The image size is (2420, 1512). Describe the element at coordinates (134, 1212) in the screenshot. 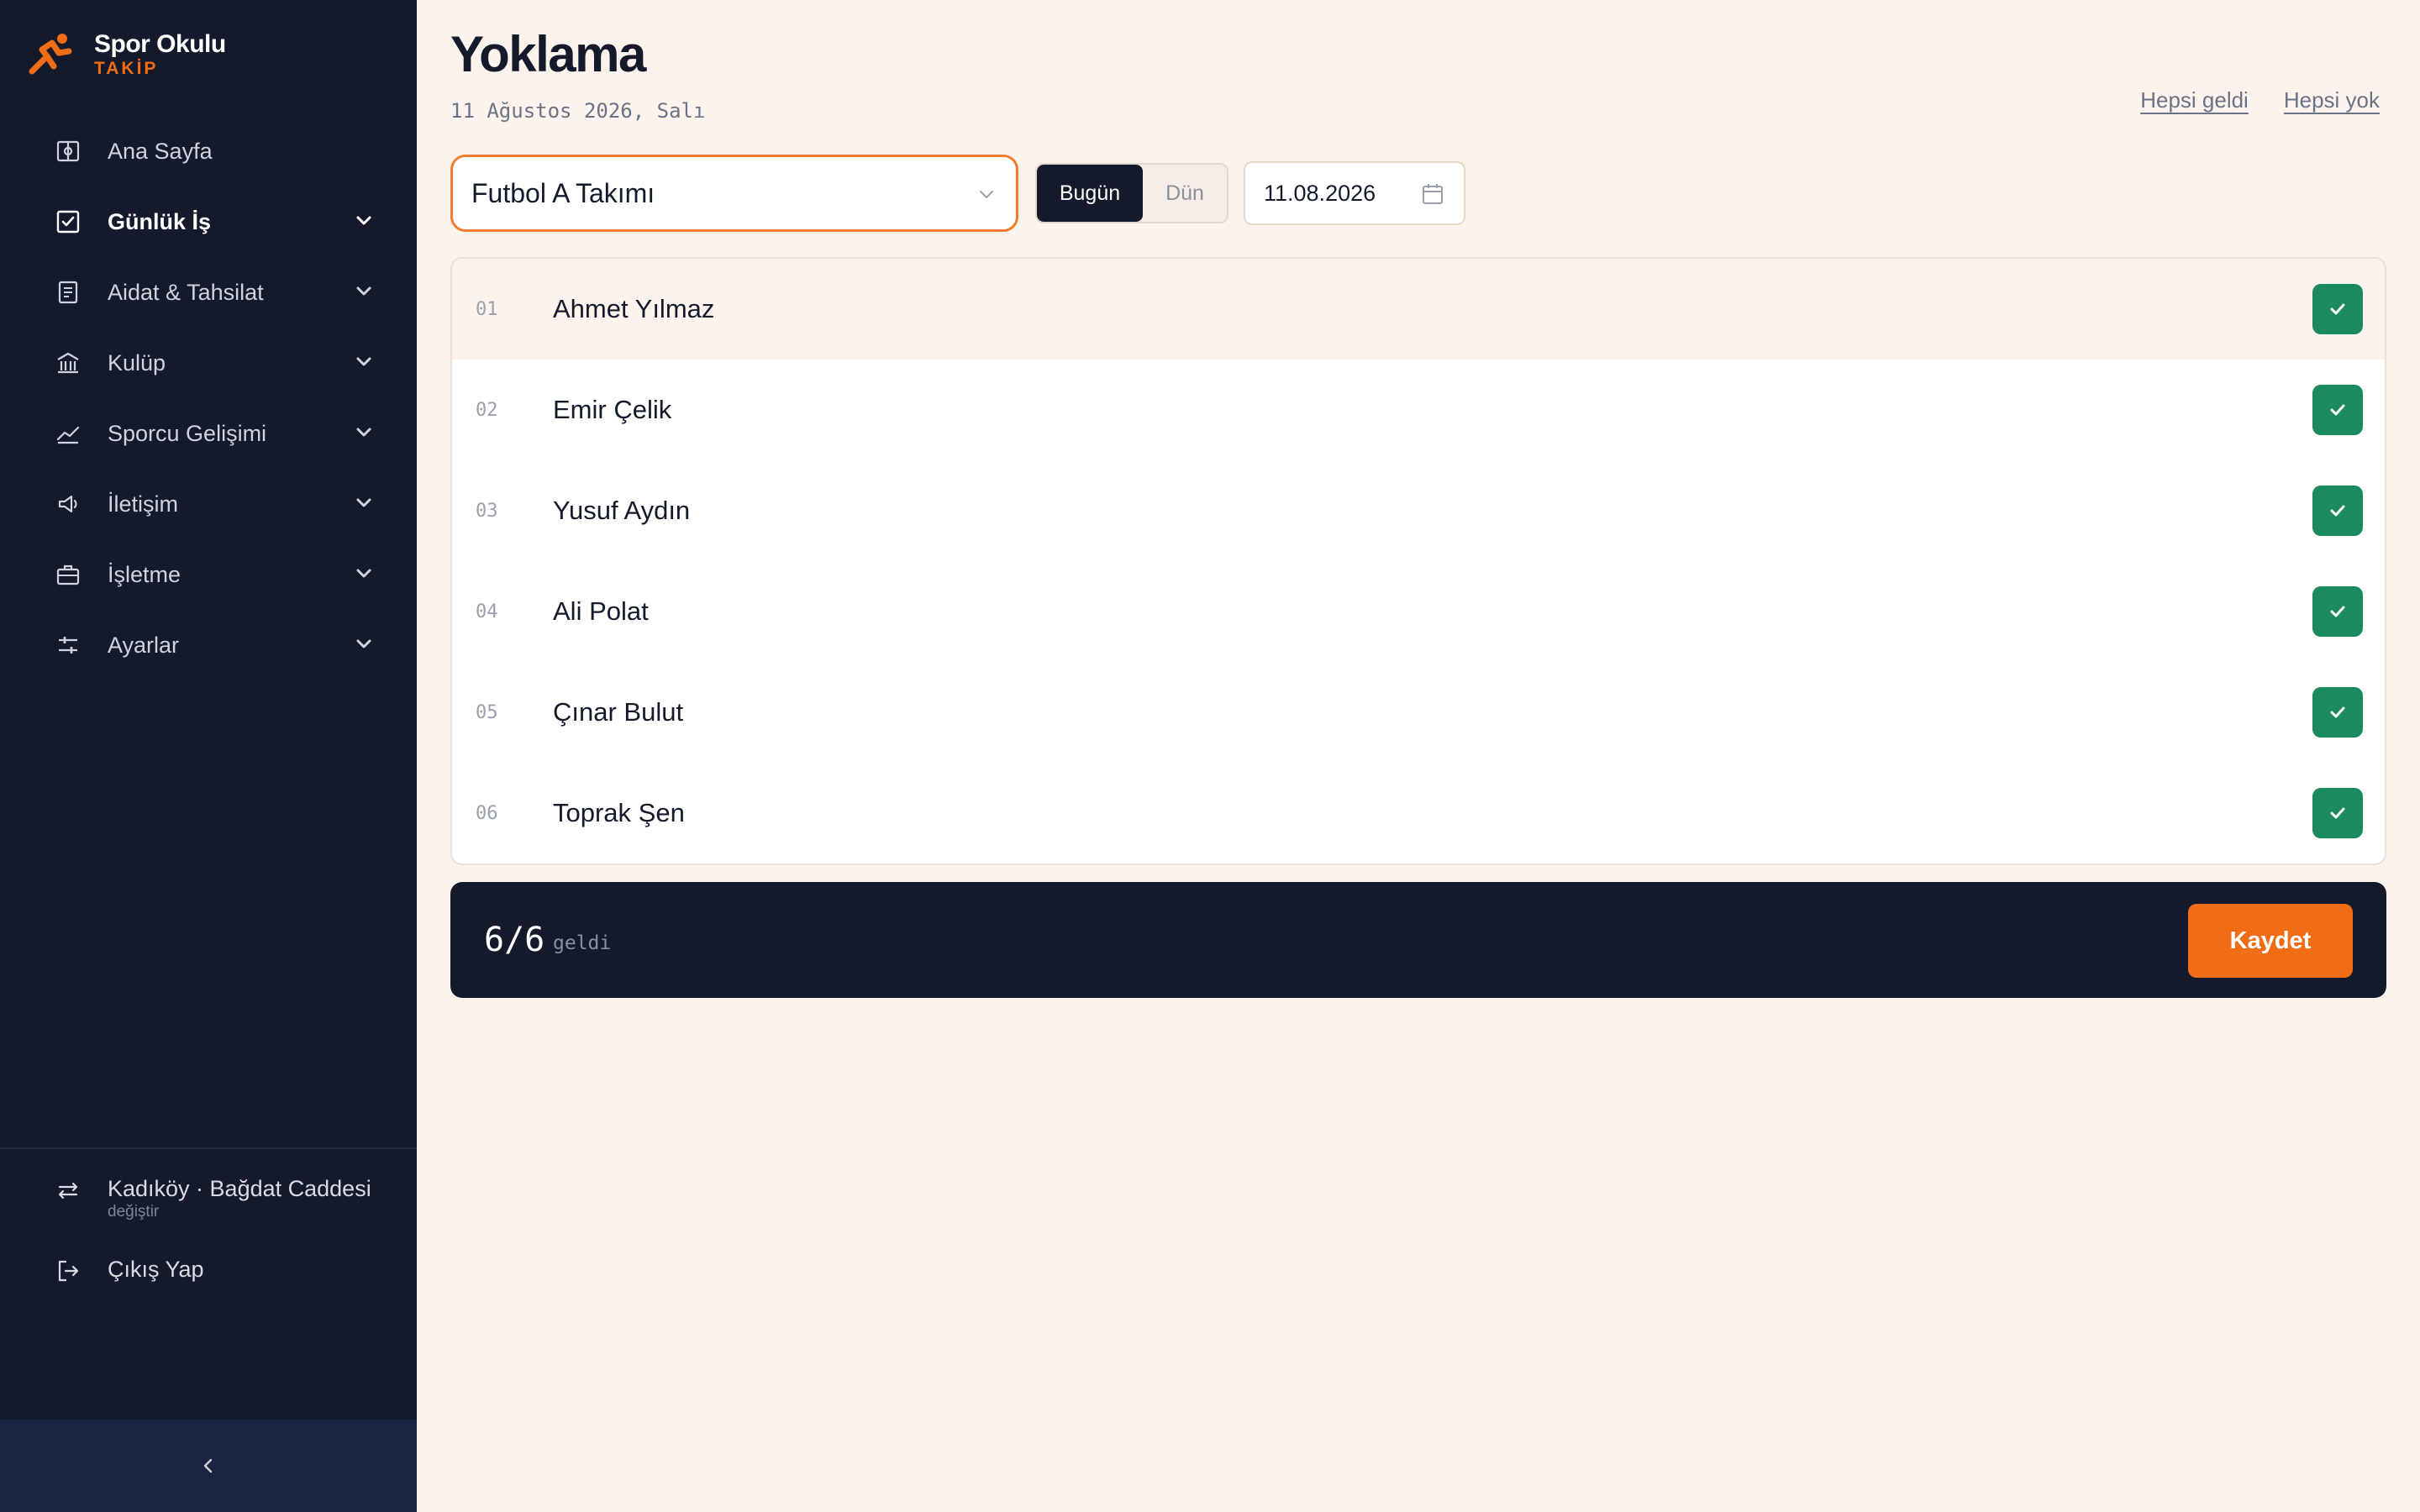

I see `branch-change-label: değiştir` at that location.